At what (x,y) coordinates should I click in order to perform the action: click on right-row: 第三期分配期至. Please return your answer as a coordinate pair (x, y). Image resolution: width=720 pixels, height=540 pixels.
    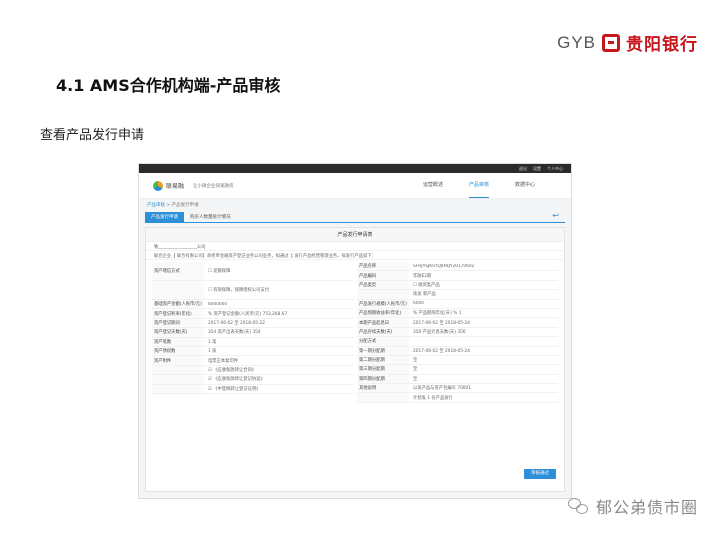
    Looking at the image, I should click on (457, 370).